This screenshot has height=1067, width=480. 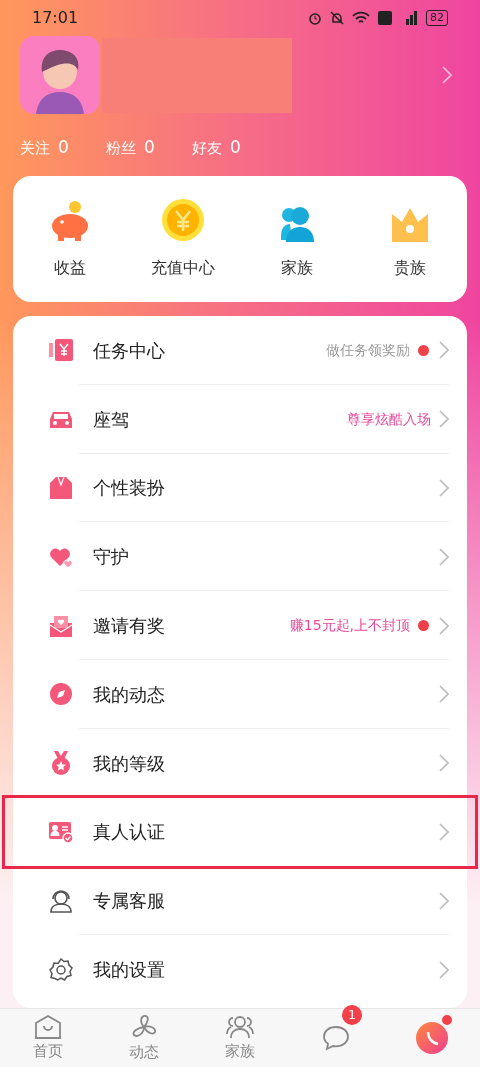 I want to click on shortcut-button: 收益, so click(x=70, y=239).